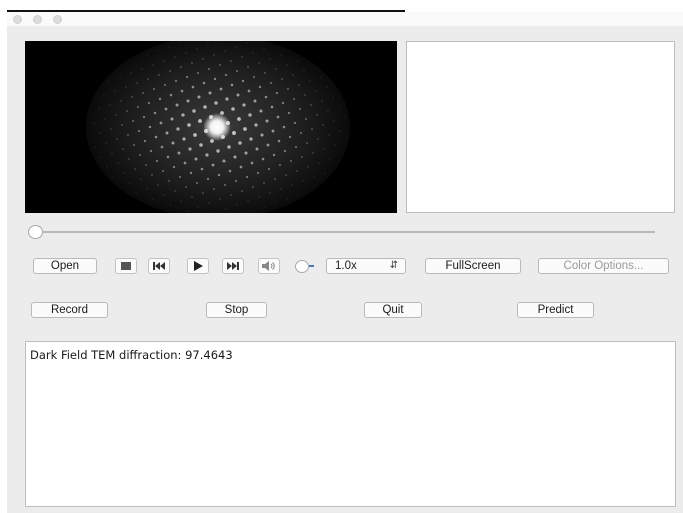  Describe the element at coordinates (345, 19) in the screenshot. I see `title-bar` at that location.